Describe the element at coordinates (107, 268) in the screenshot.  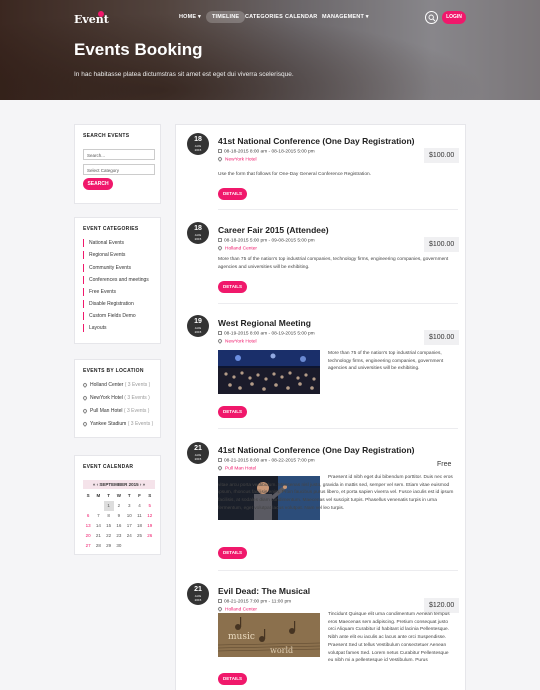
I see `category-item: Community Events` at that location.